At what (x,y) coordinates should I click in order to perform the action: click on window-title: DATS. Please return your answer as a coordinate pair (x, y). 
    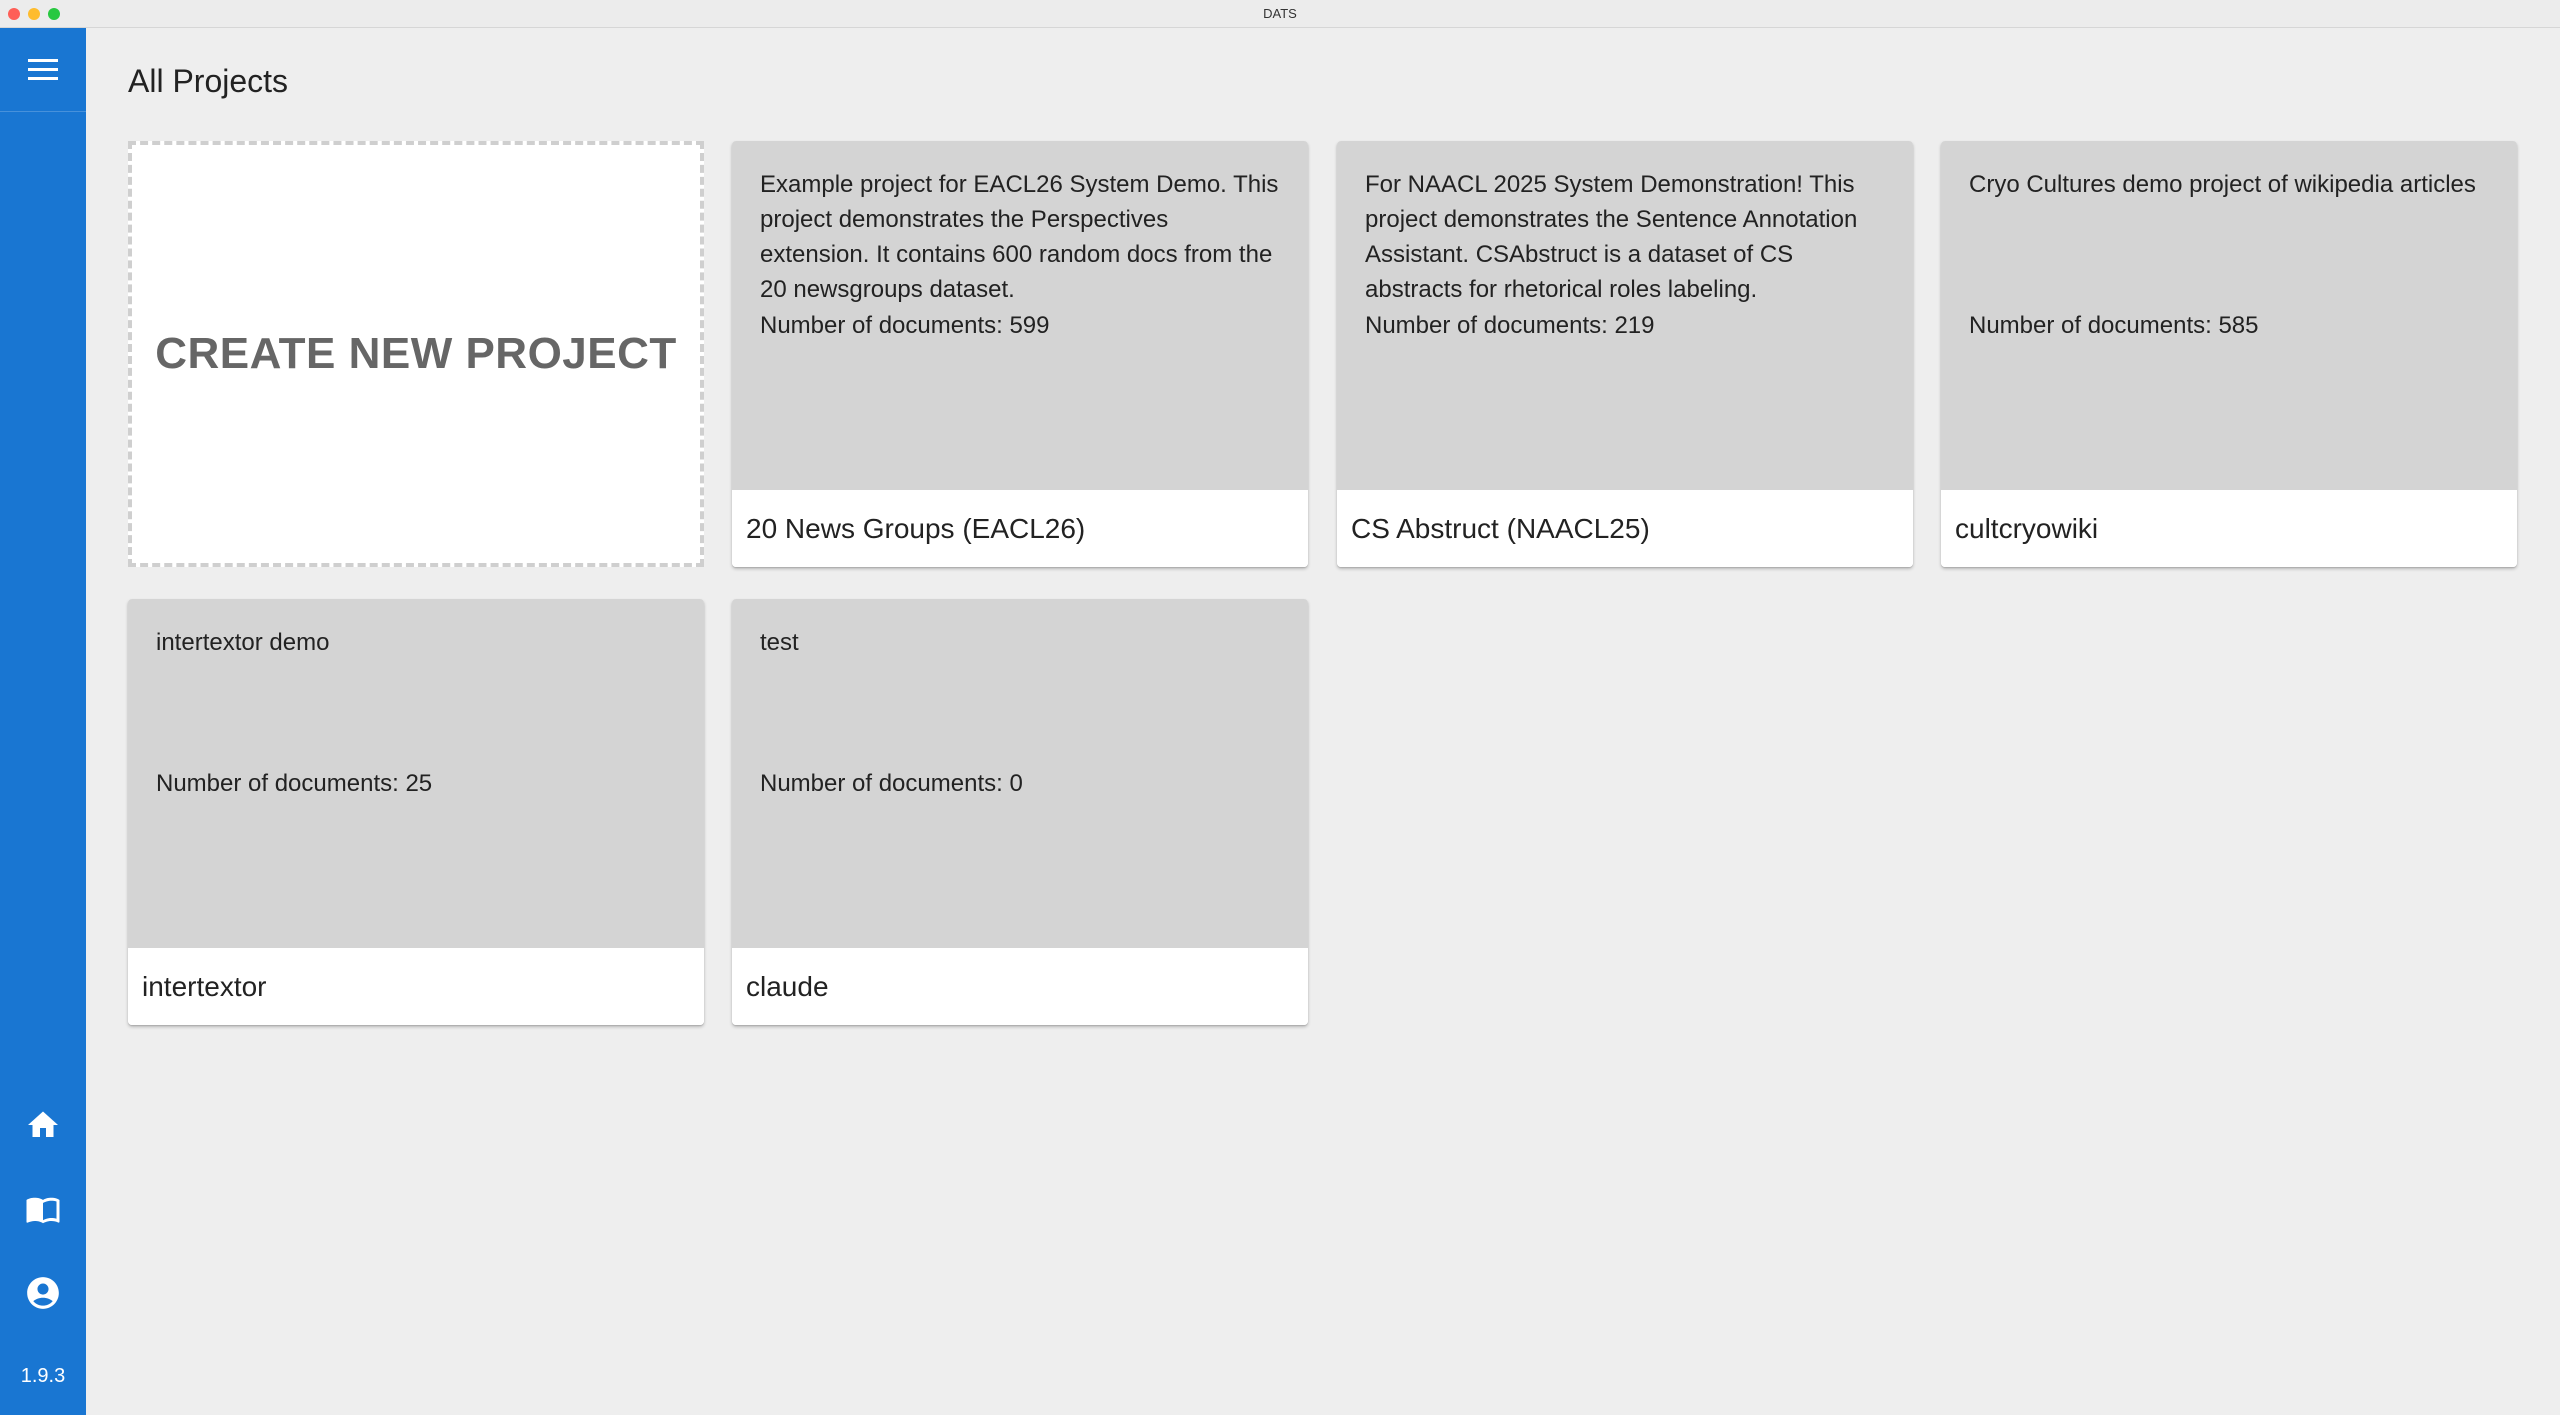
    Looking at the image, I should click on (1280, 13).